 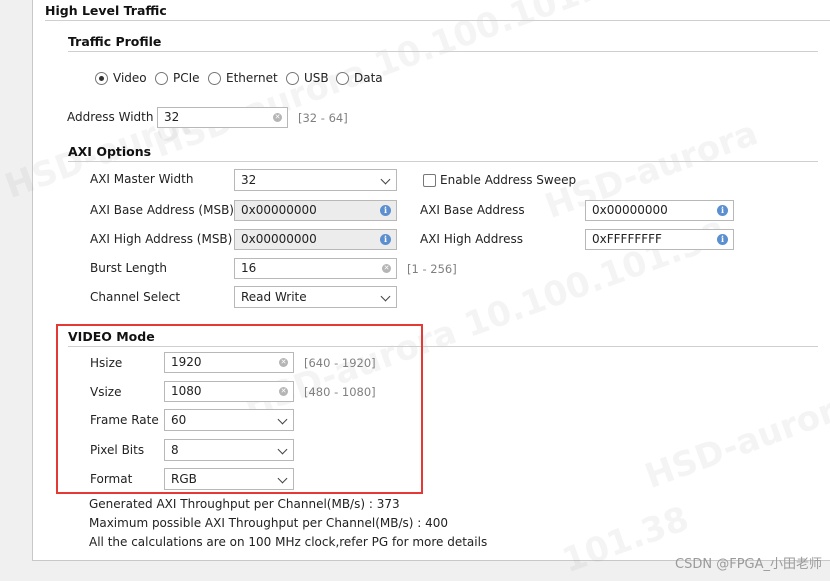 I want to click on axi-base-input: 0x00000000 i, so click(x=659, y=210).